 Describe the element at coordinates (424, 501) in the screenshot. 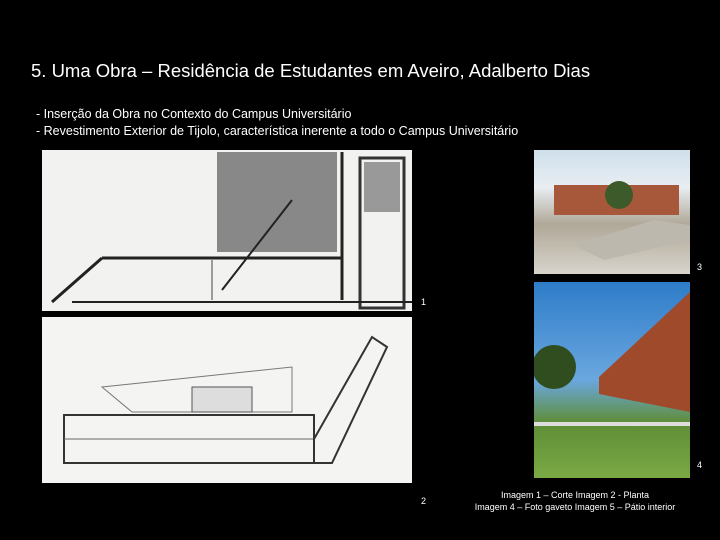

I see `image-number-2: 2` at that location.